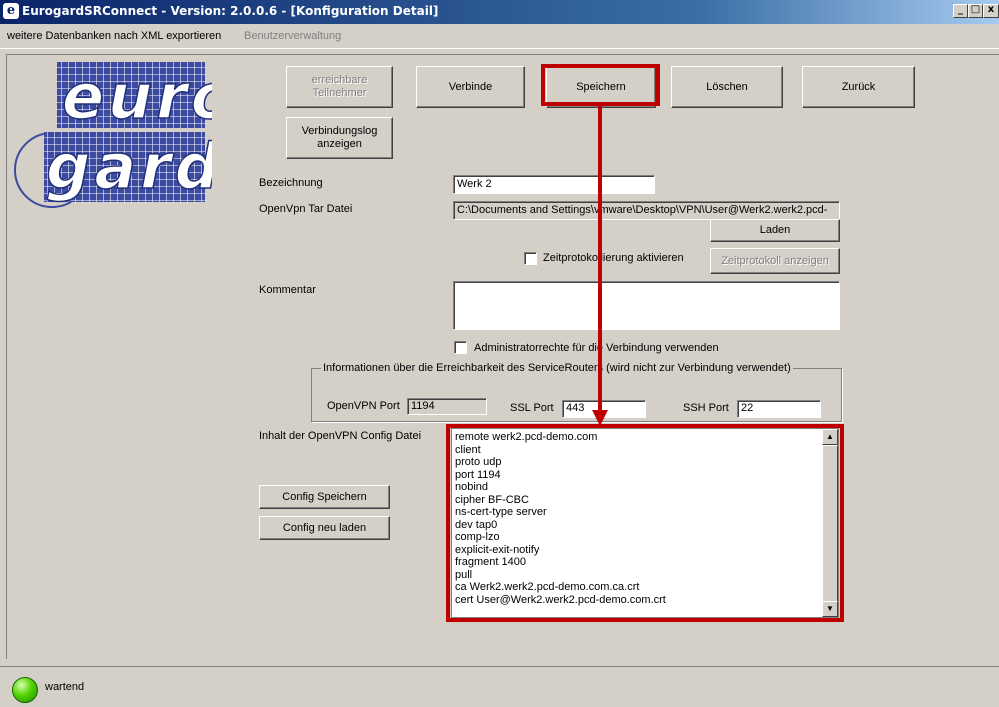 Image resolution: width=999 pixels, height=707 pixels. What do you see at coordinates (960, 11) in the screenshot?
I see `minimize-button: _` at bounding box center [960, 11].